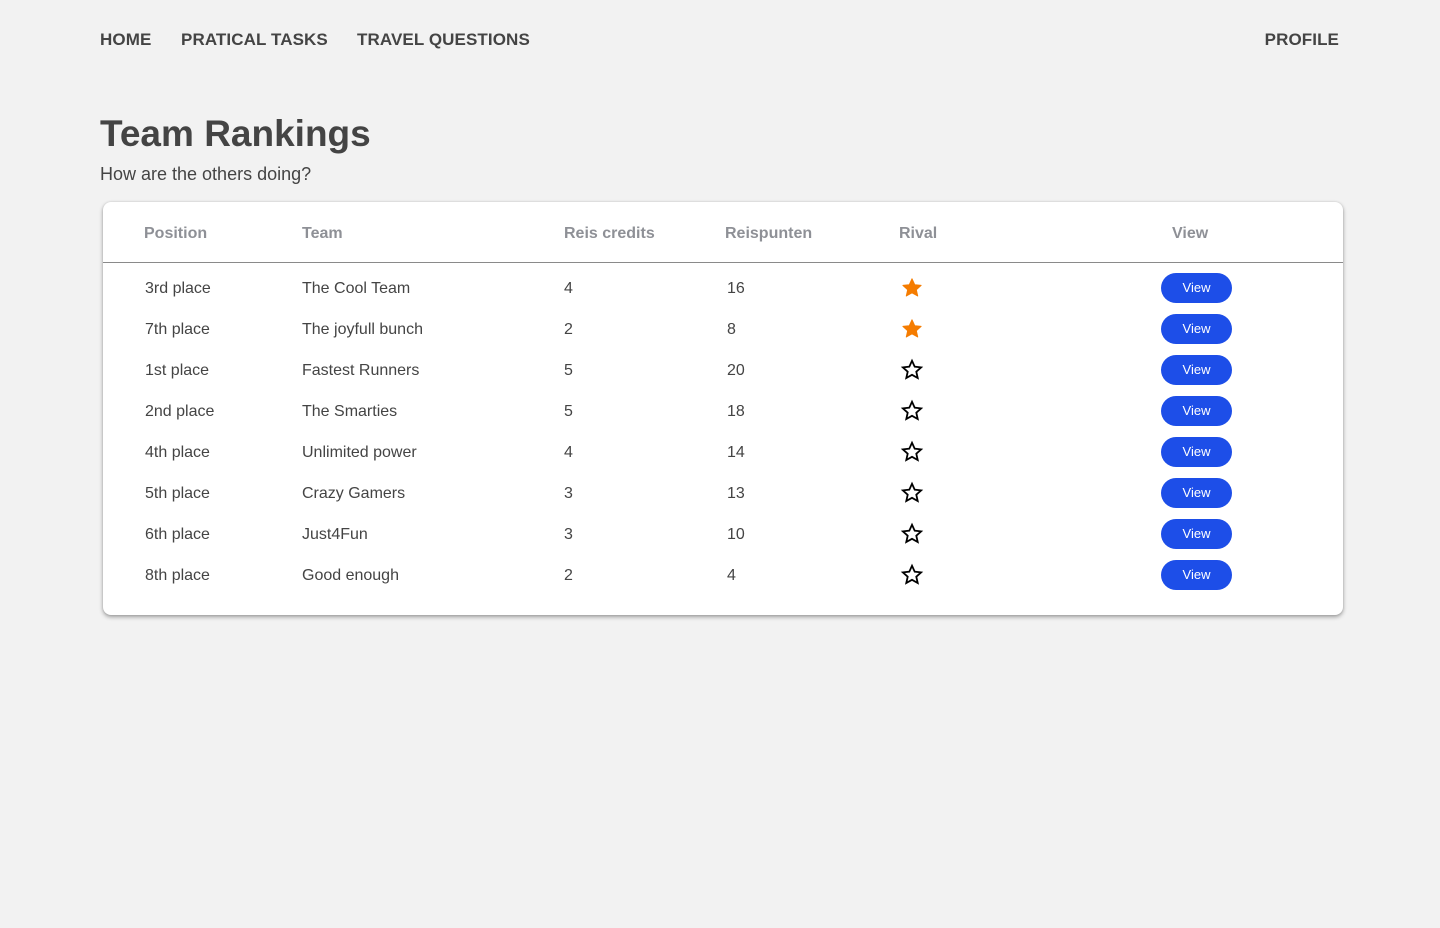  Describe the element at coordinates (723, 370) in the screenshot. I see `table-row: 1st place Fastest Runners 5 20 View` at that location.